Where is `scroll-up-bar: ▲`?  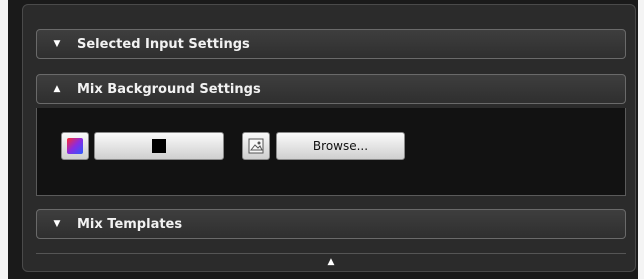
scroll-up-bar: ▲ is located at coordinates (331, 261).